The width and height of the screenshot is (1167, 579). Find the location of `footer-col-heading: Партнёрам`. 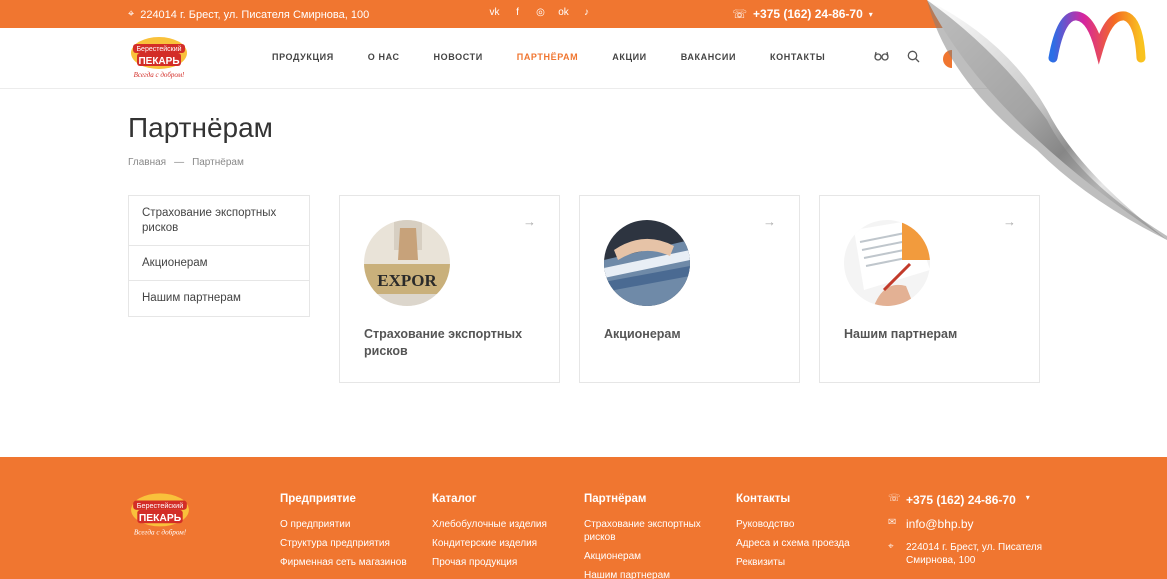

footer-col-heading: Партнёрам is located at coordinates (615, 499).